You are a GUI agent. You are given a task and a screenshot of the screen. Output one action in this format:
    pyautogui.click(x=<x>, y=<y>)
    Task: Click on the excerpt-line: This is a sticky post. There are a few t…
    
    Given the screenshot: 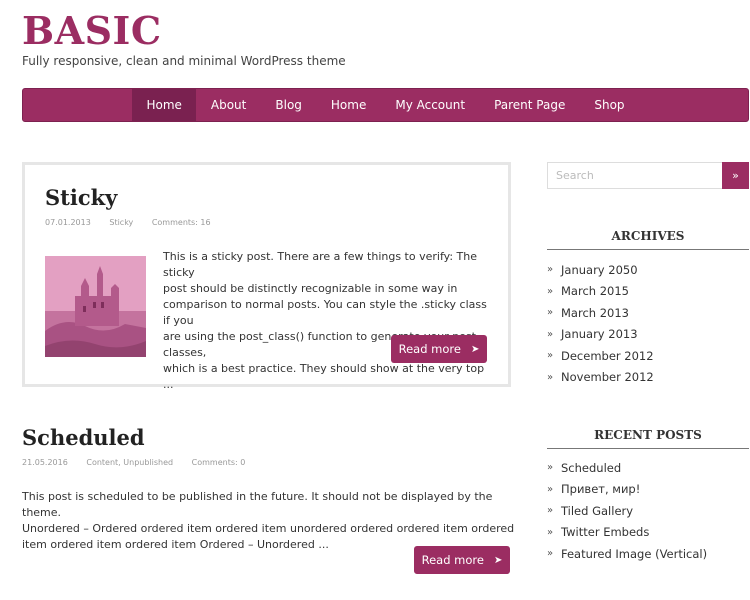 What is the action you would take?
    pyautogui.click(x=320, y=264)
    